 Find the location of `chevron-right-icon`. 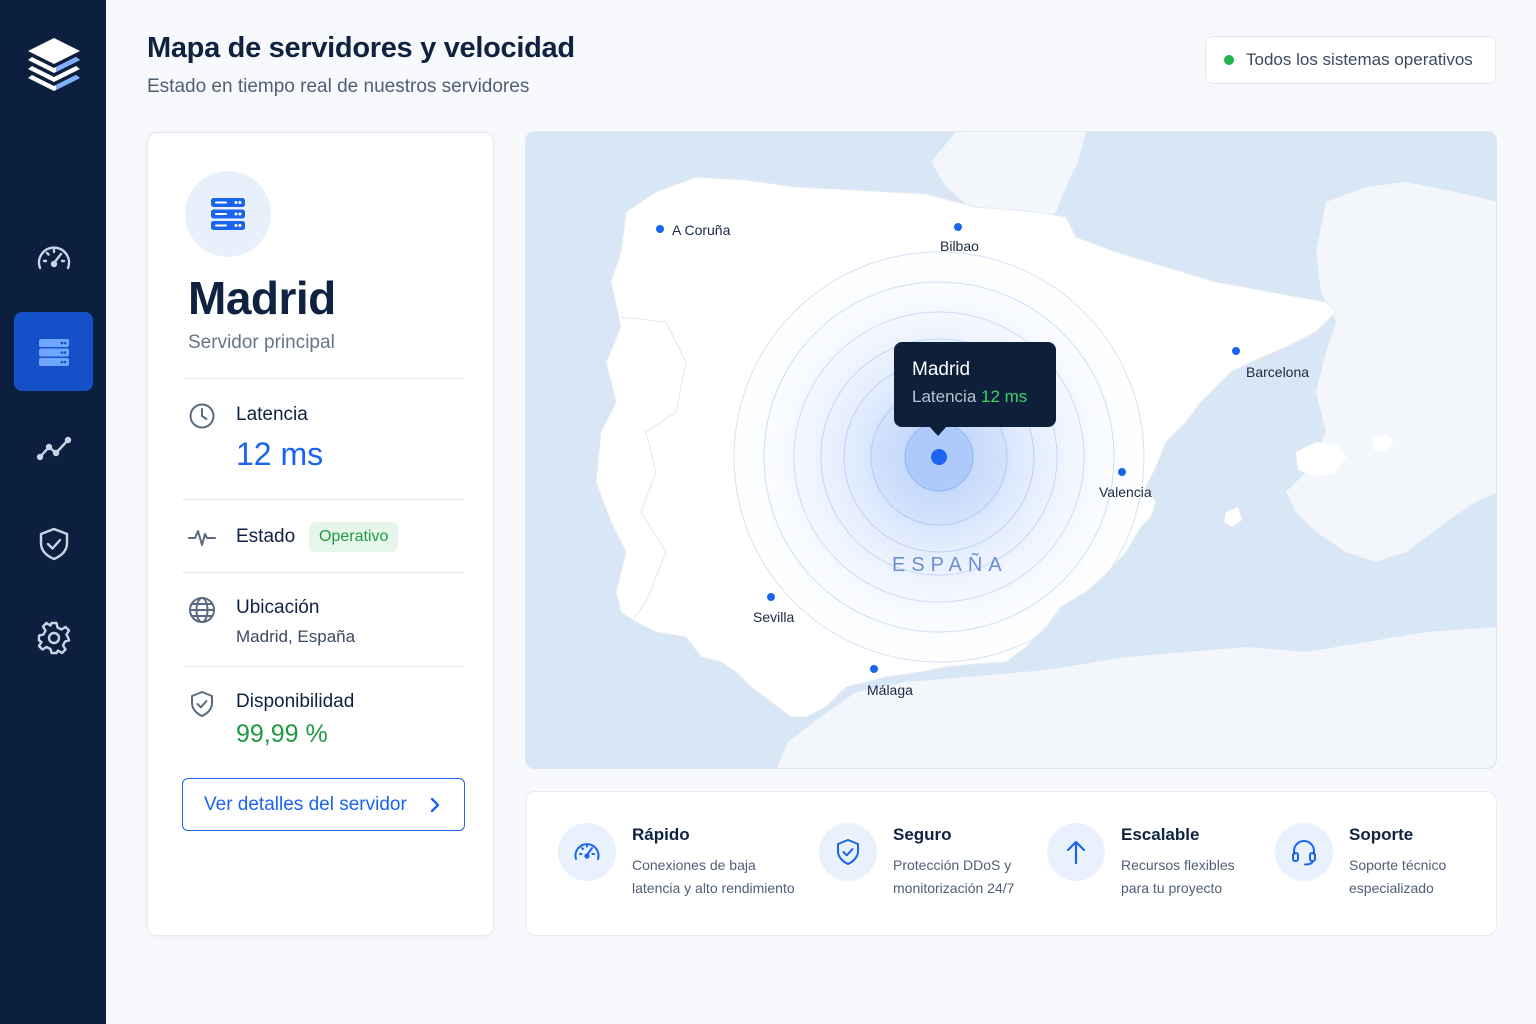

chevron-right-icon is located at coordinates (435, 805).